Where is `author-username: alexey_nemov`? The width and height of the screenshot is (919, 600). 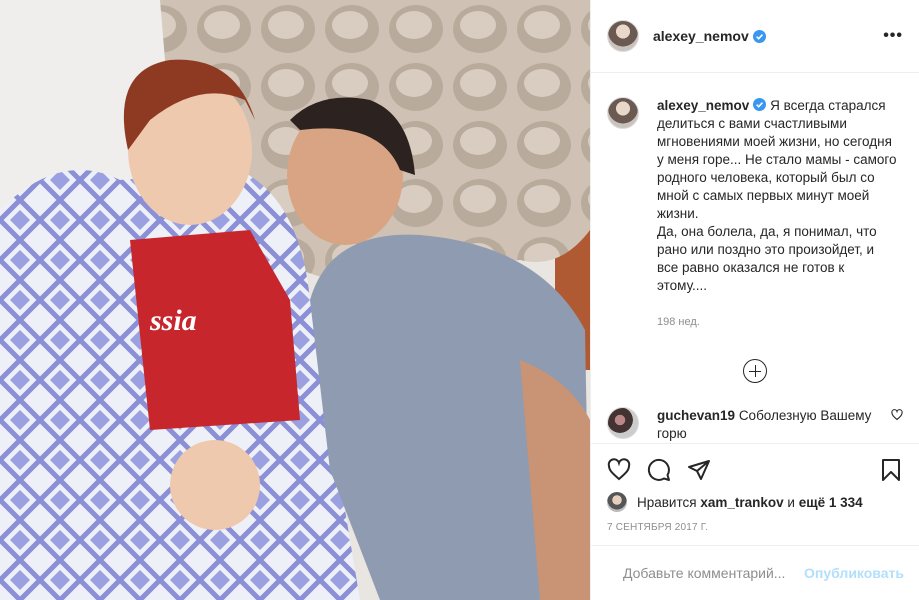
author-username: alexey_nemov is located at coordinates (701, 36).